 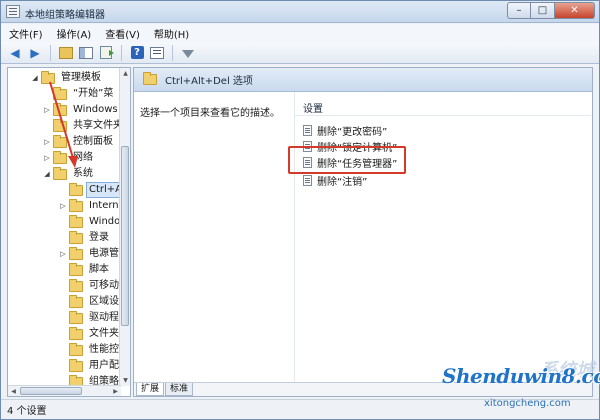 I want to click on tree-item-label: 可移动, so click(x=104, y=285).